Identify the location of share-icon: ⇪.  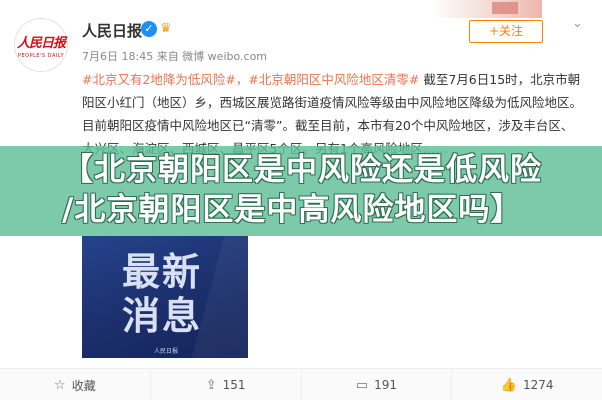
(211, 385).